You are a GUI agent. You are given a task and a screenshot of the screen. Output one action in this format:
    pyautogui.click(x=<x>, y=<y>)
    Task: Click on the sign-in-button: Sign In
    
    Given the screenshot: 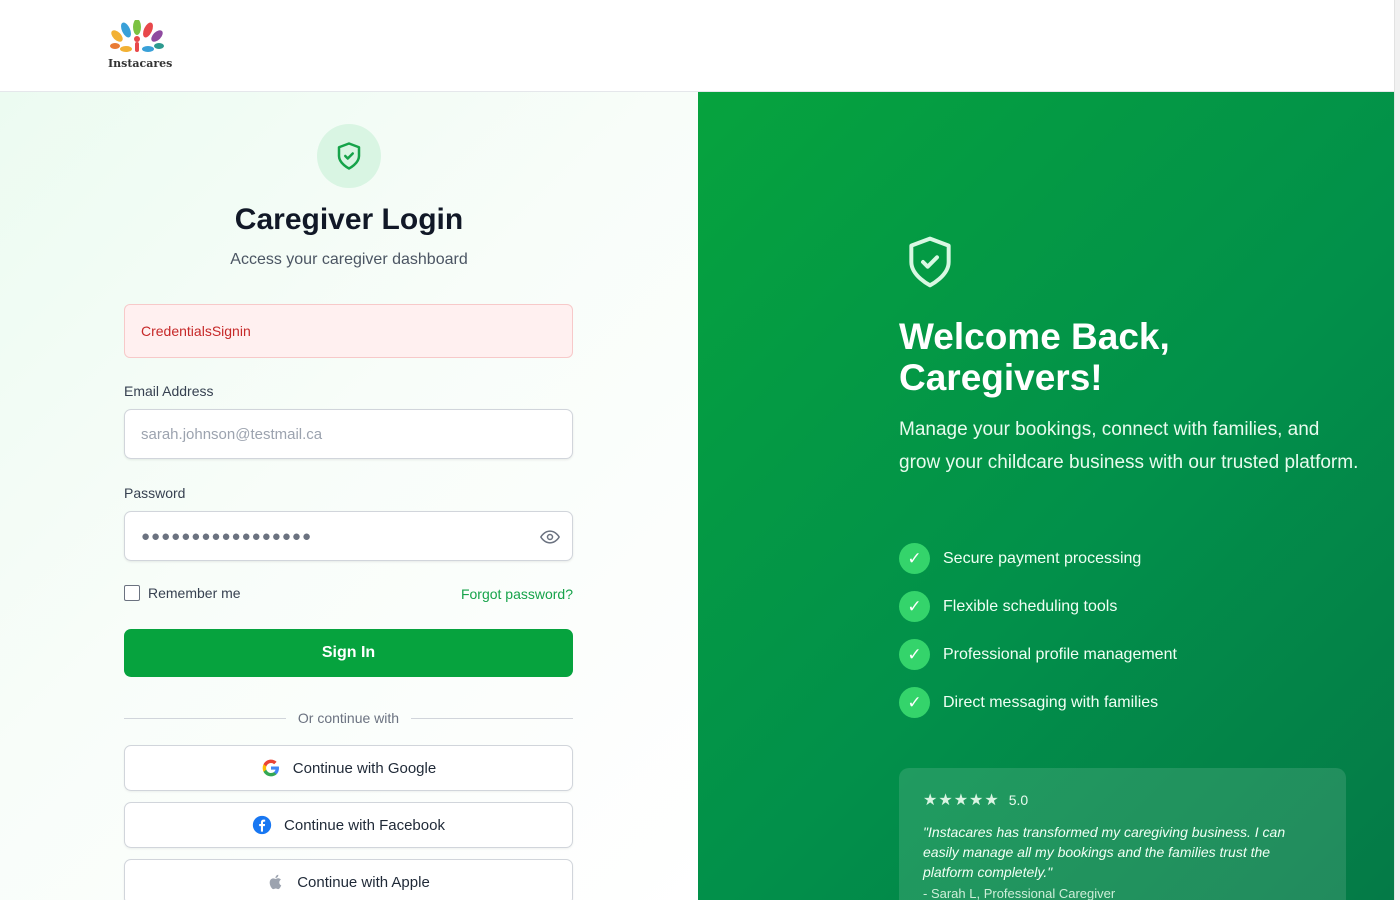 What is the action you would take?
    pyautogui.click(x=348, y=653)
    